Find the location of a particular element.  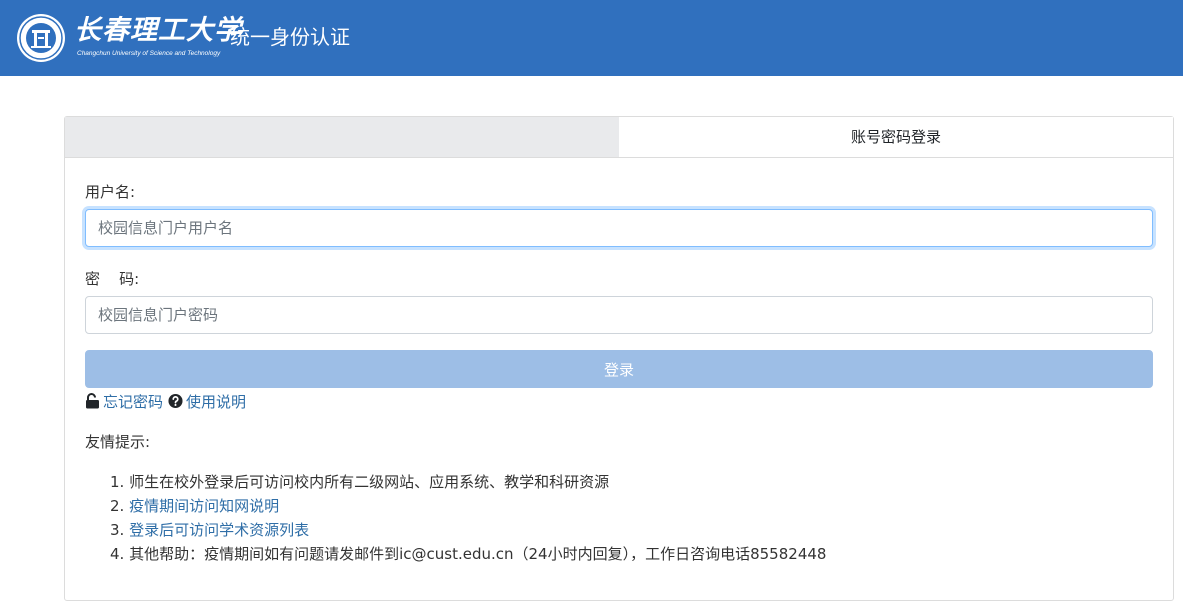

university-name-cn: 长春理工大学 is located at coordinates (158, 30).